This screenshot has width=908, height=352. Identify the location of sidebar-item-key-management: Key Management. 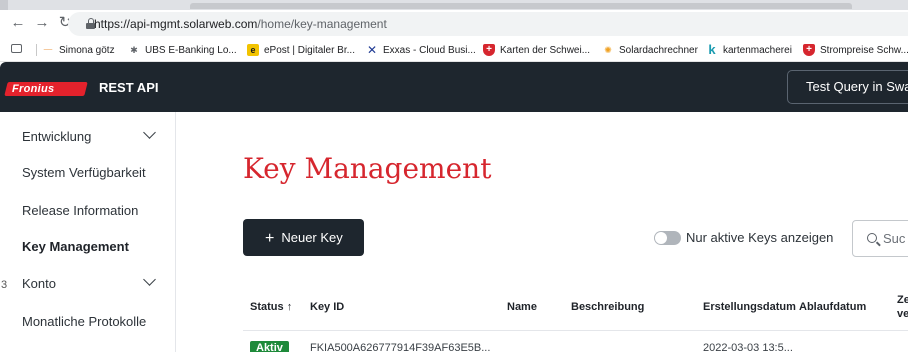
(75, 246).